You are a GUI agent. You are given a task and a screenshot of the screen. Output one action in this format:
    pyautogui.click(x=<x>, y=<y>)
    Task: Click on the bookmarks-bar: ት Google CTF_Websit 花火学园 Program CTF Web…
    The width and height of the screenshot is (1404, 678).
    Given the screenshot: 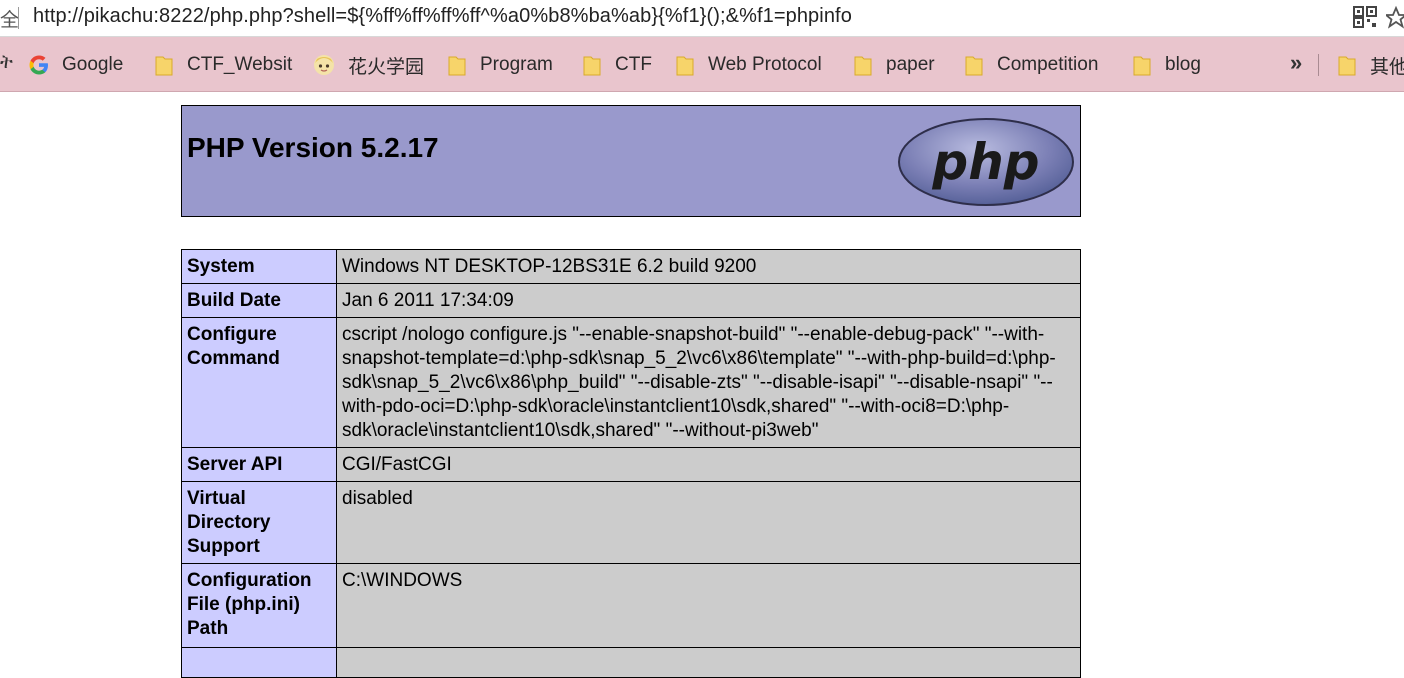 What is the action you would take?
    pyautogui.click(x=702, y=64)
    